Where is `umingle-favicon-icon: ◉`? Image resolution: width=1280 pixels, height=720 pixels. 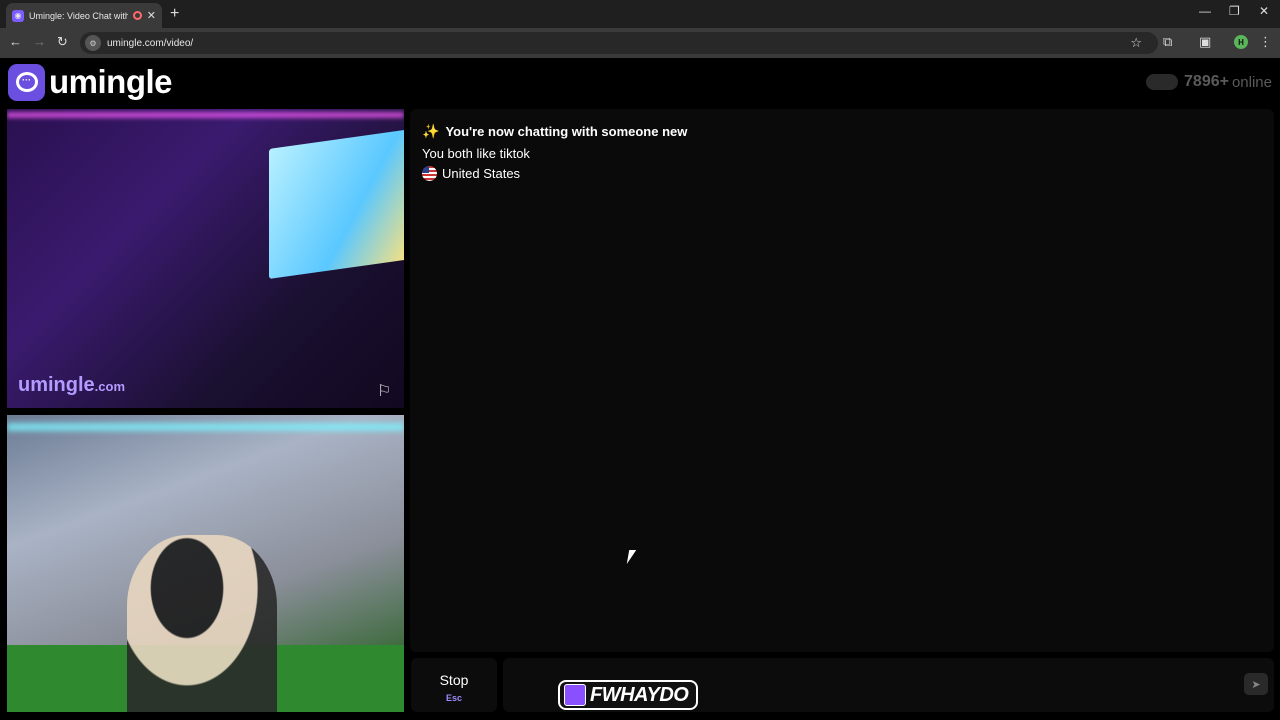 umingle-favicon-icon: ◉ is located at coordinates (18, 15).